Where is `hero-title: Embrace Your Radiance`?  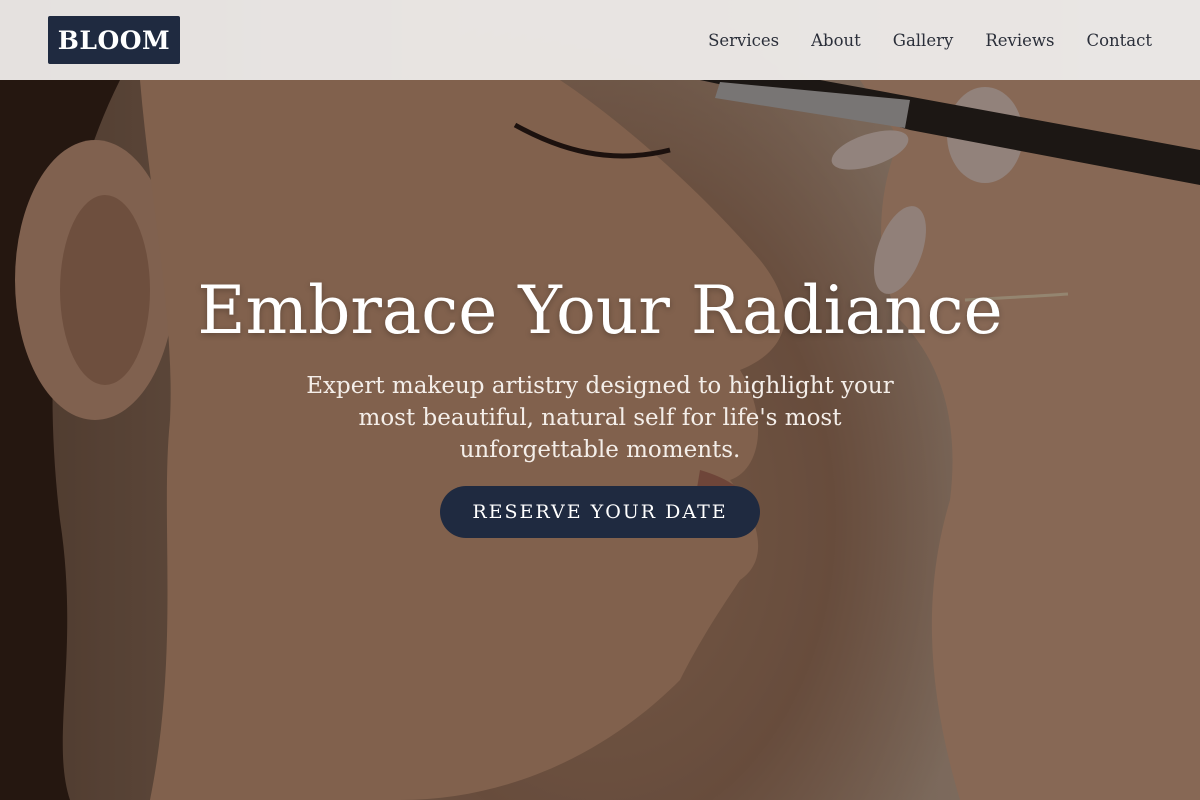 hero-title: Embrace Your Radiance is located at coordinates (600, 310).